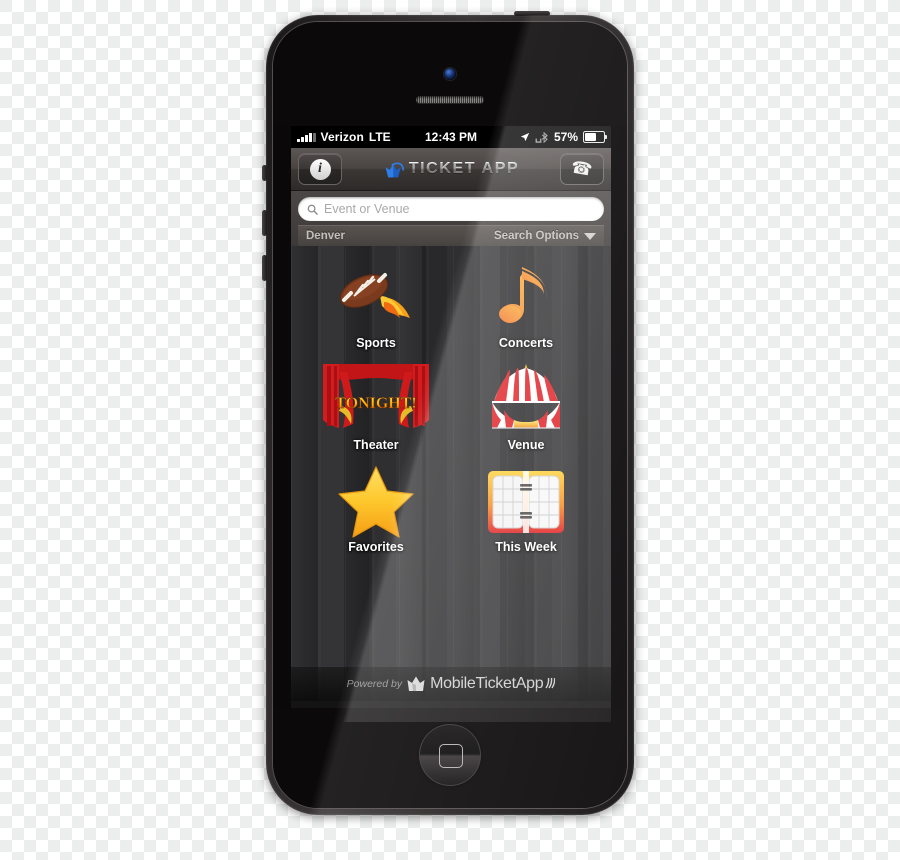 The height and width of the screenshot is (860, 900). What do you see at coordinates (550, 683) in the screenshot?
I see `wifi-waves-icon` at bounding box center [550, 683].